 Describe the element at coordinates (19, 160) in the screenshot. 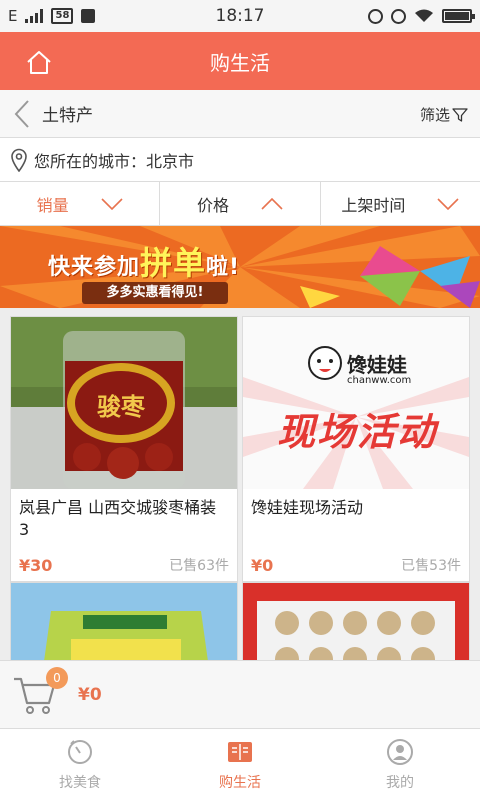

I see `location-pin-icon` at that location.